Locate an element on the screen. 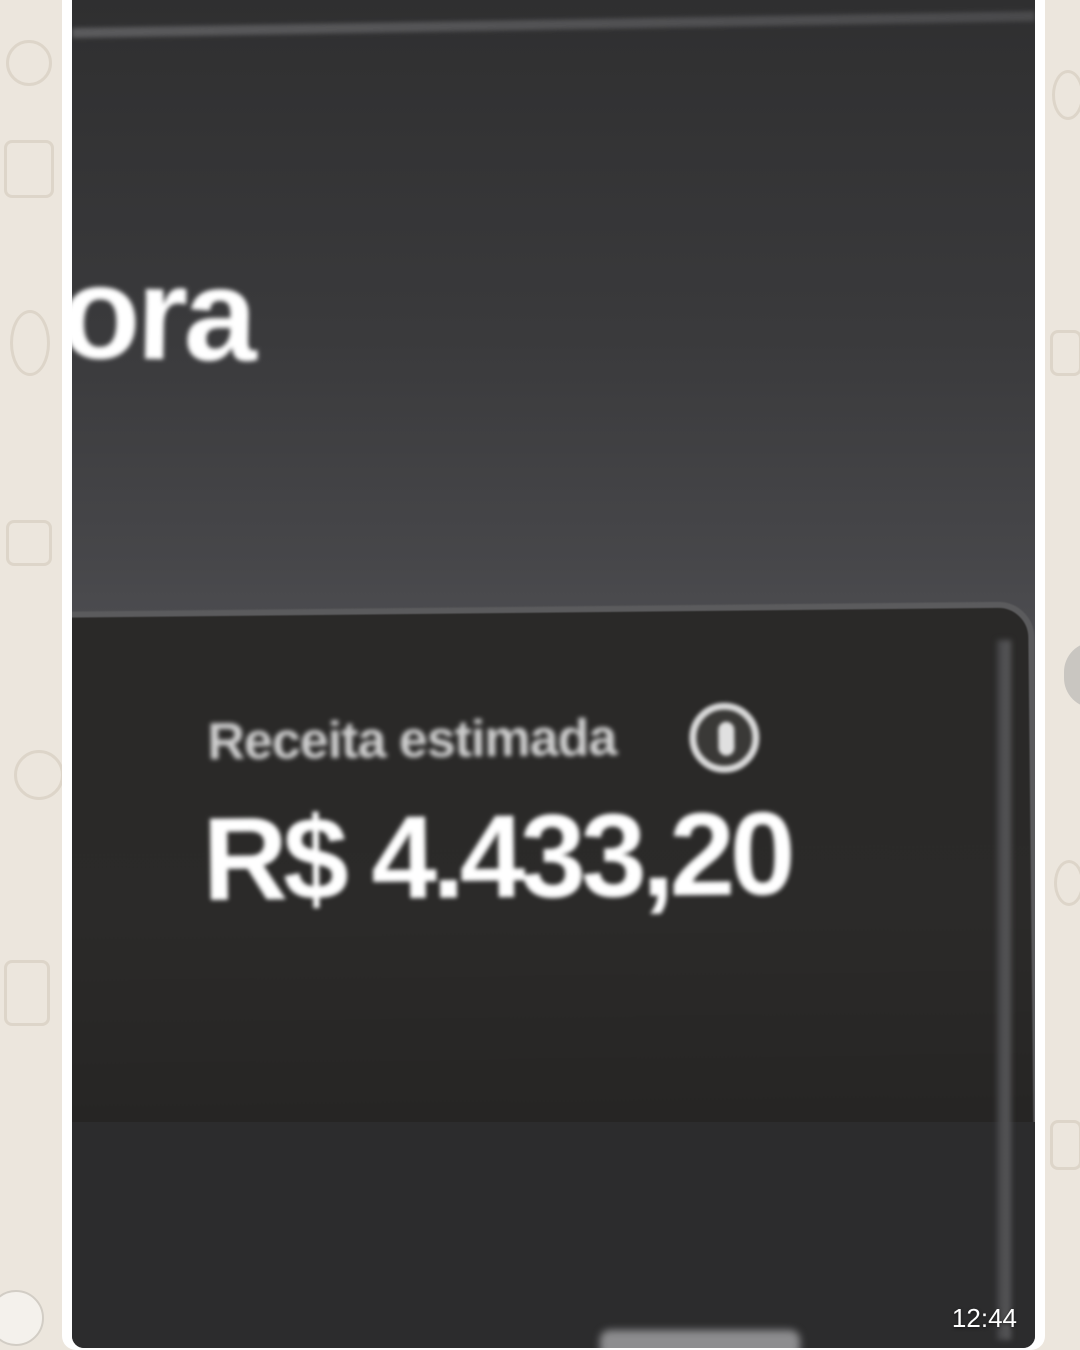 This screenshot has width=1080, height=1350. lower-panel is located at coordinates (553, 1235).